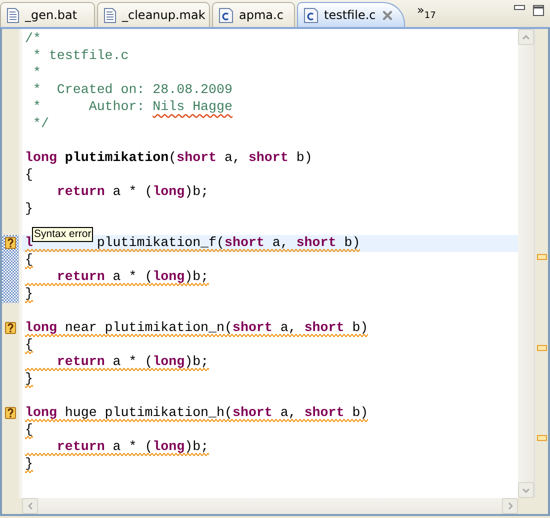 This screenshot has height=518, width=550. I want to click on code-comment: *, so click(36, 72).